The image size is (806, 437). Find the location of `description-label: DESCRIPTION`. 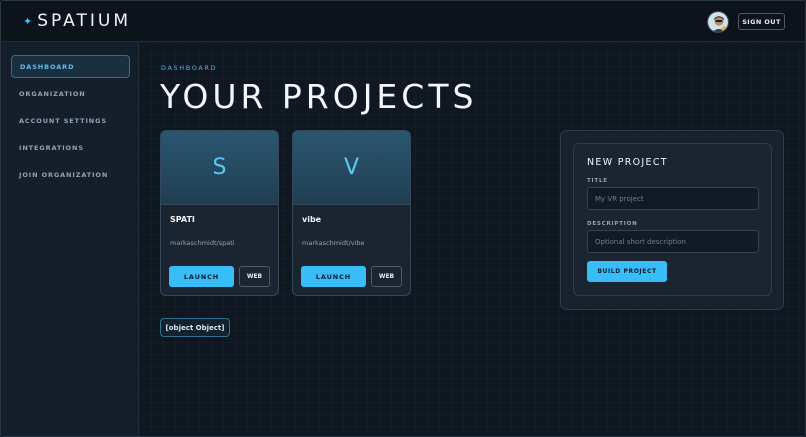

description-label: DESCRIPTION is located at coordinates (612, 224).